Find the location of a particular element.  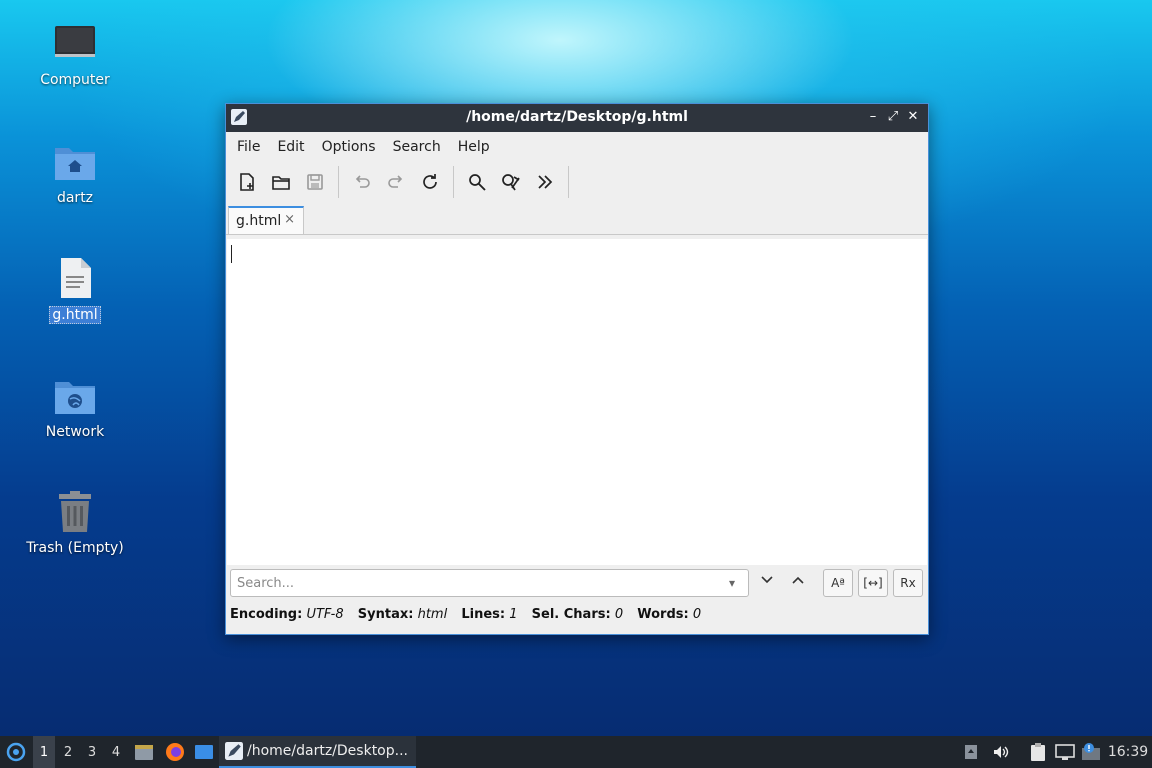

tray-up-arrow-icon is located at coordinates (971, 752).